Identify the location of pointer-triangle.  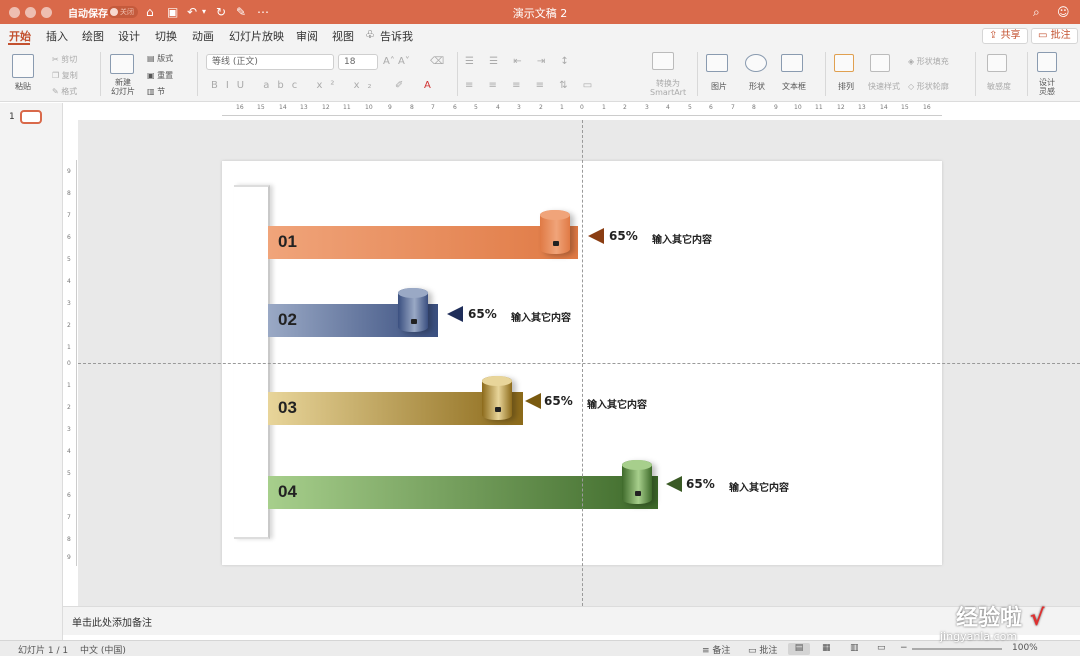
(533, 401).